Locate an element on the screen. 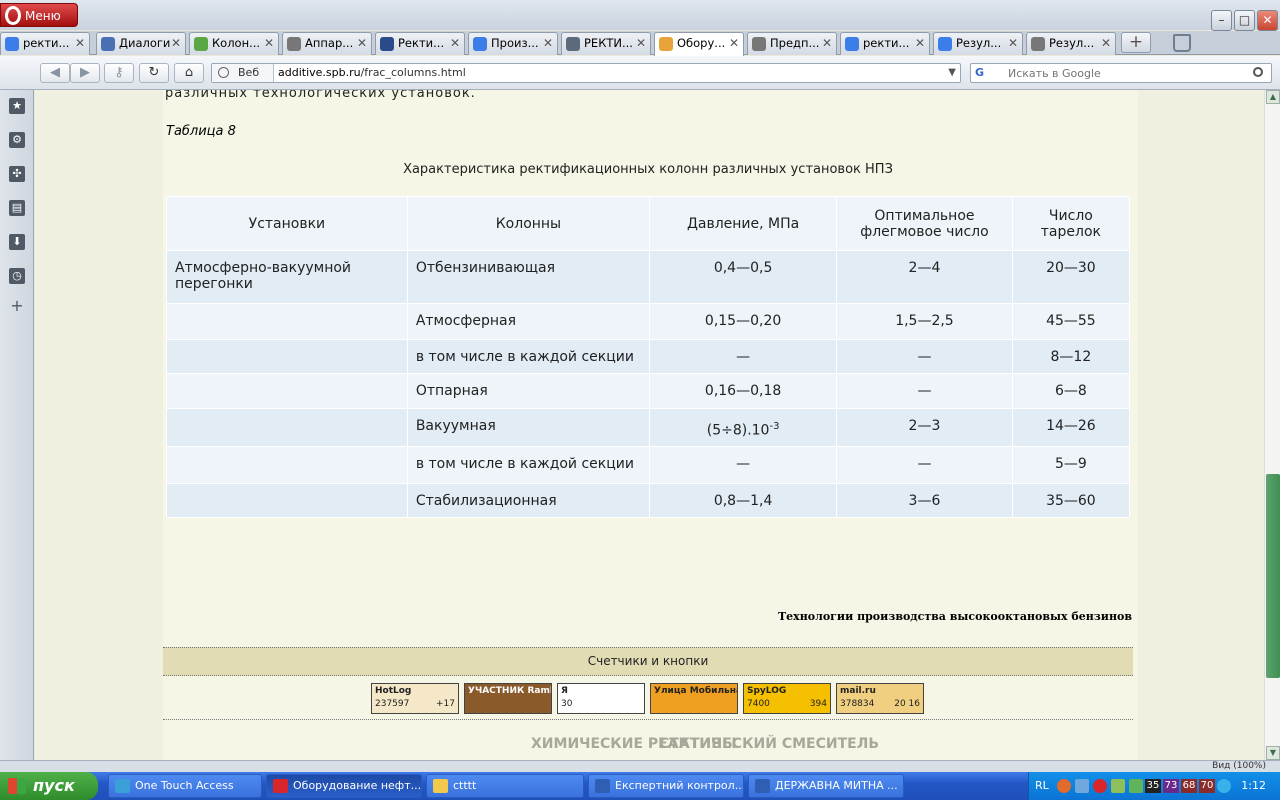 The image size is (1280, 800). tab-12: Резул... ✕ is located at coordinates (1071, 43).